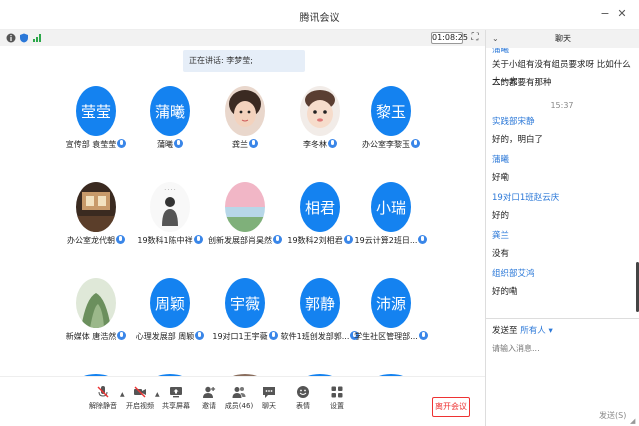 This screenshot has width=639, height=426. What do you see at coordinates (176, 406) in the screenshot?
I see `share-screen-label: 共享屏幕` at bounding box center [176, 406].